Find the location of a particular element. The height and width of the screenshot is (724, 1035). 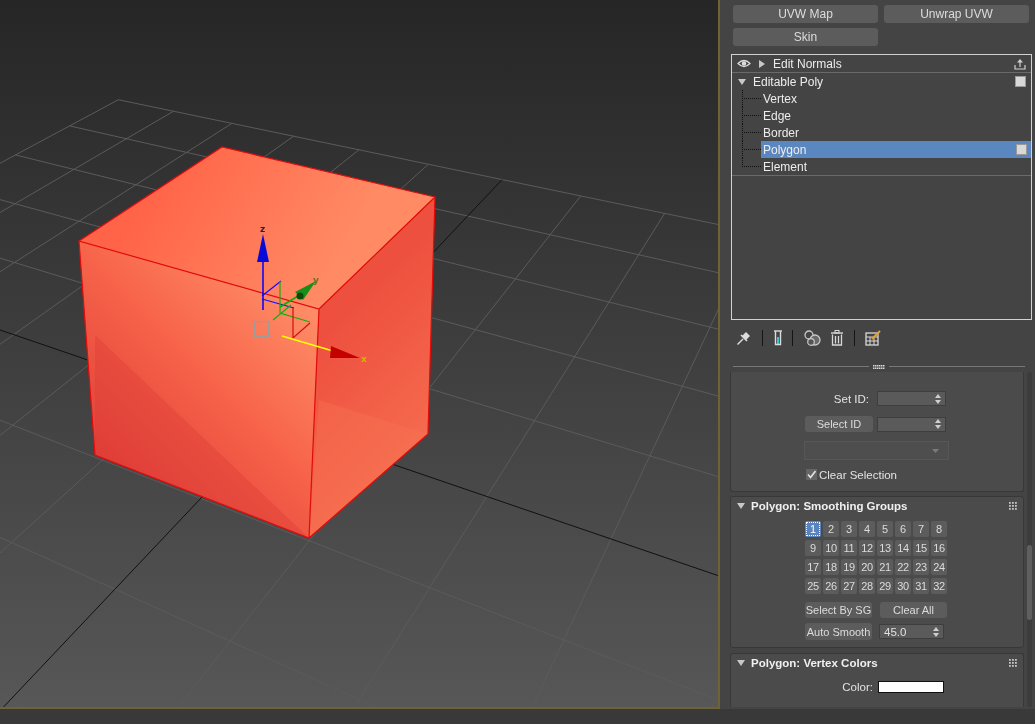

smoothing-group-button: 24 is located at coordinates (939, 567).